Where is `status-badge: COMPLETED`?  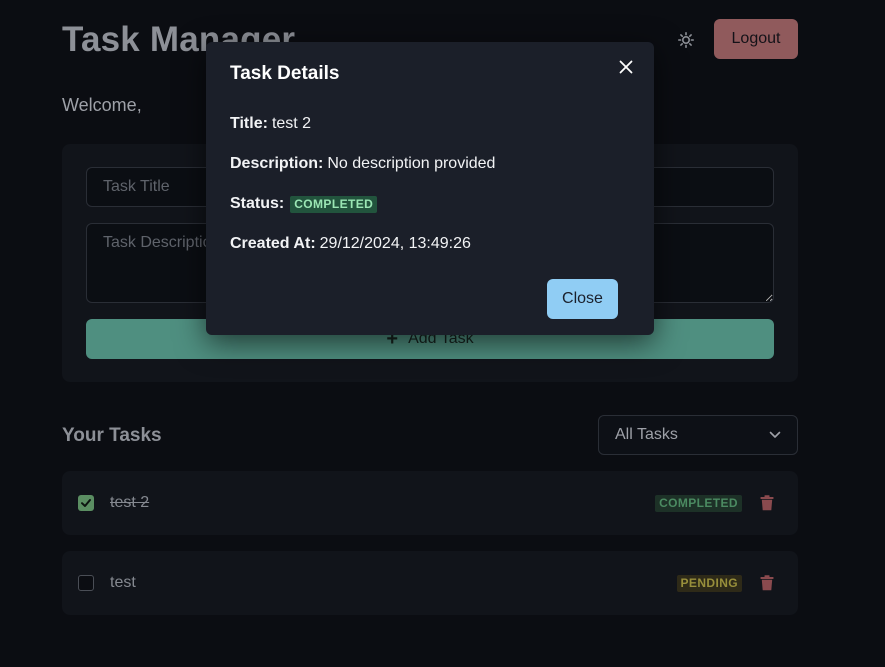
status-badge: COMPLETED is located at coordinates (334, 204).